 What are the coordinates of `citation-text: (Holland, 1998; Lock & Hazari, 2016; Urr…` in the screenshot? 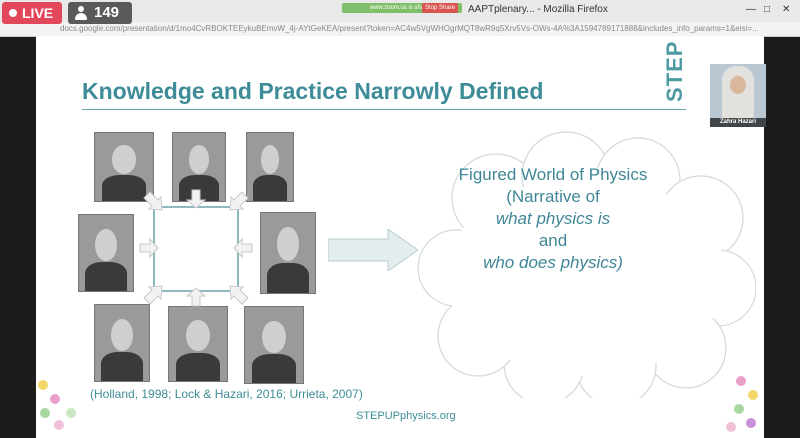 It's located at (226, 394).